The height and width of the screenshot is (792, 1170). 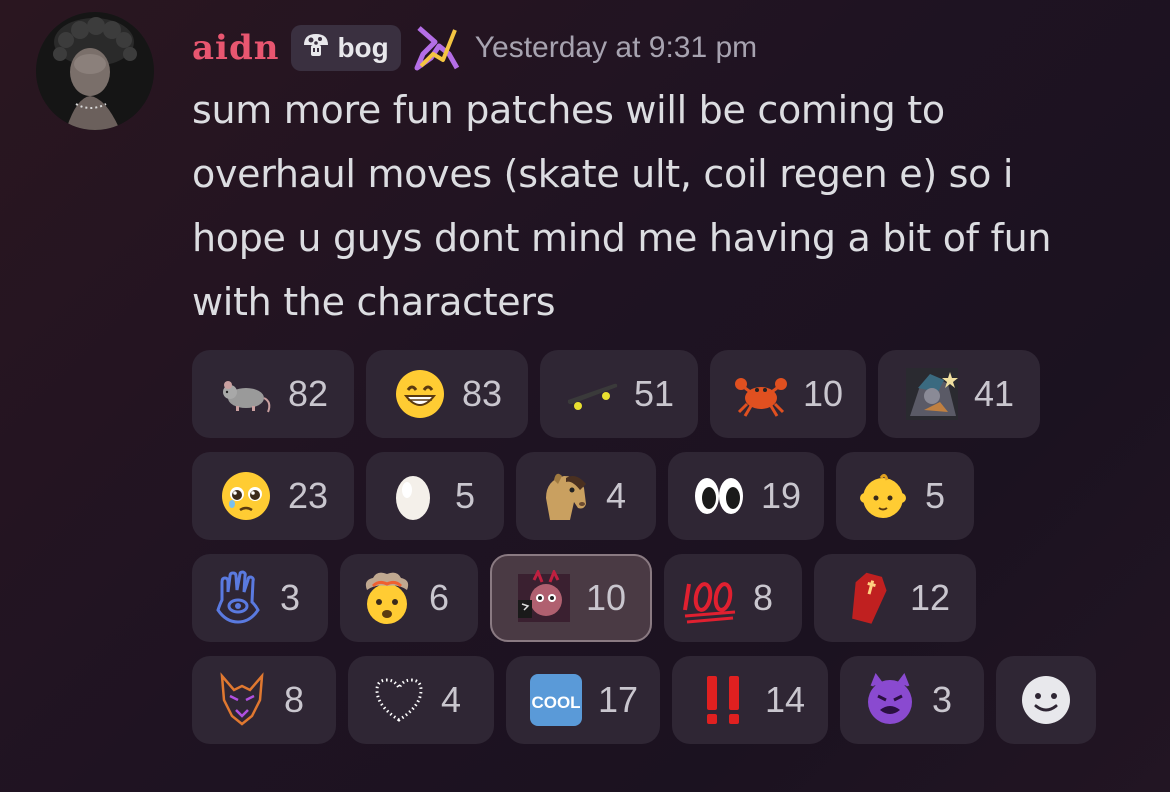 I want to click on crab-icon, so click(x=761, y=394).